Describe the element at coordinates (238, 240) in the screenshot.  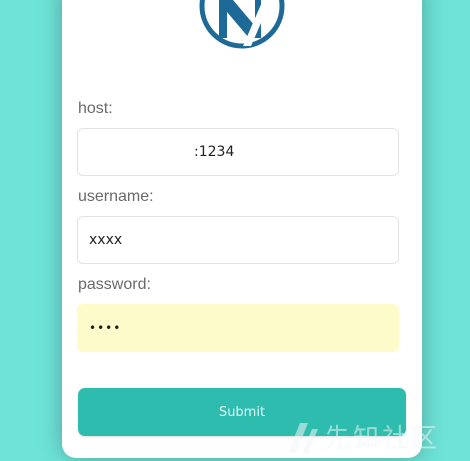
I see `username-input: xxxx` at that location.